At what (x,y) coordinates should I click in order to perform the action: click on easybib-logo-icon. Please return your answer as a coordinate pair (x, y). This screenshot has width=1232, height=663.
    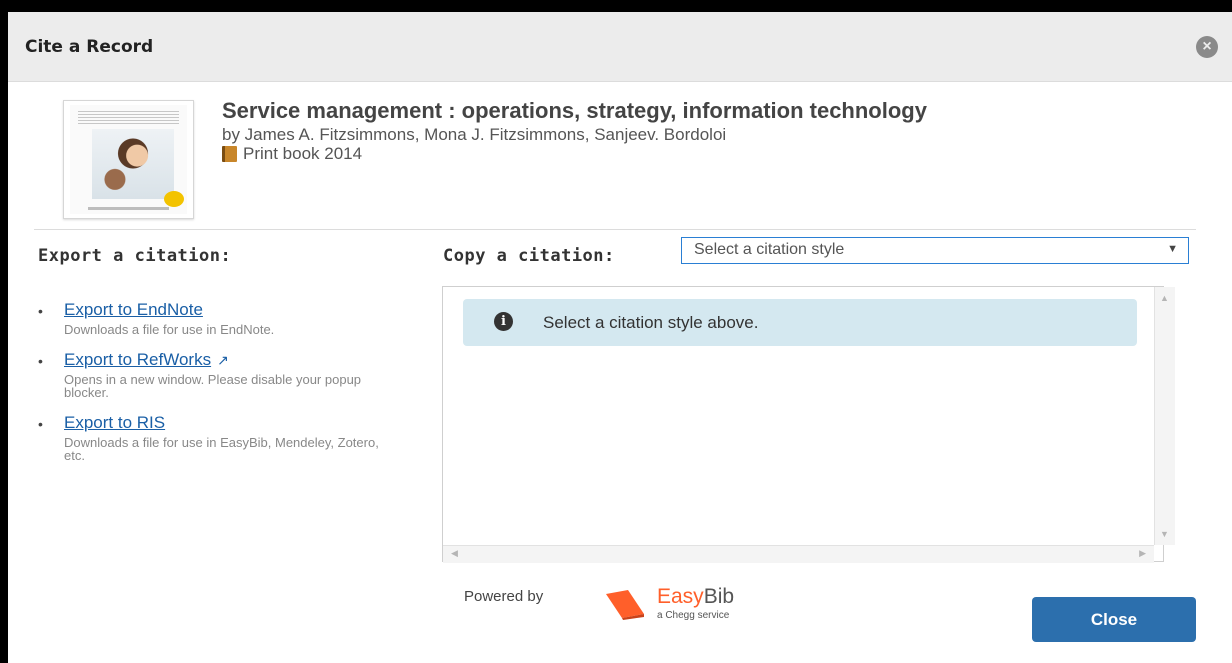
    Looking at the image, I should click on (625, 605).